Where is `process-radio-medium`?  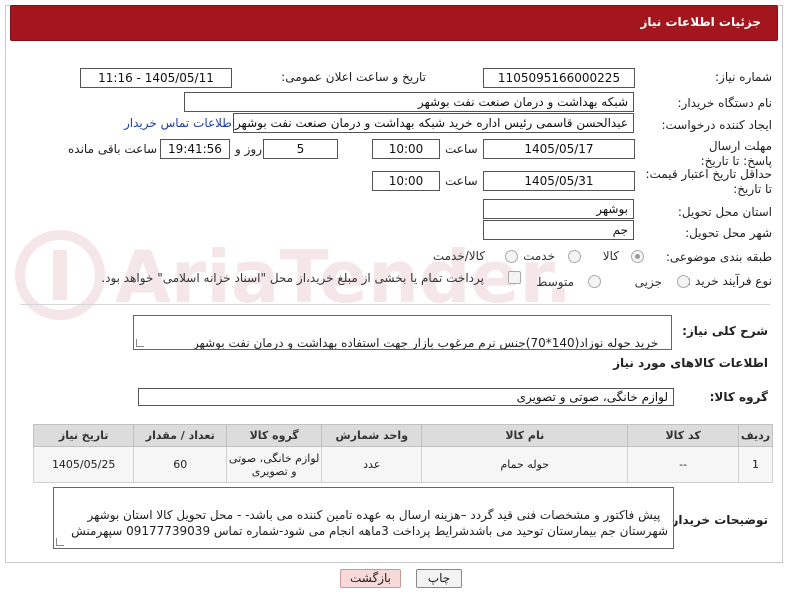 process-radio-medium is located at coordinates (594, 281).